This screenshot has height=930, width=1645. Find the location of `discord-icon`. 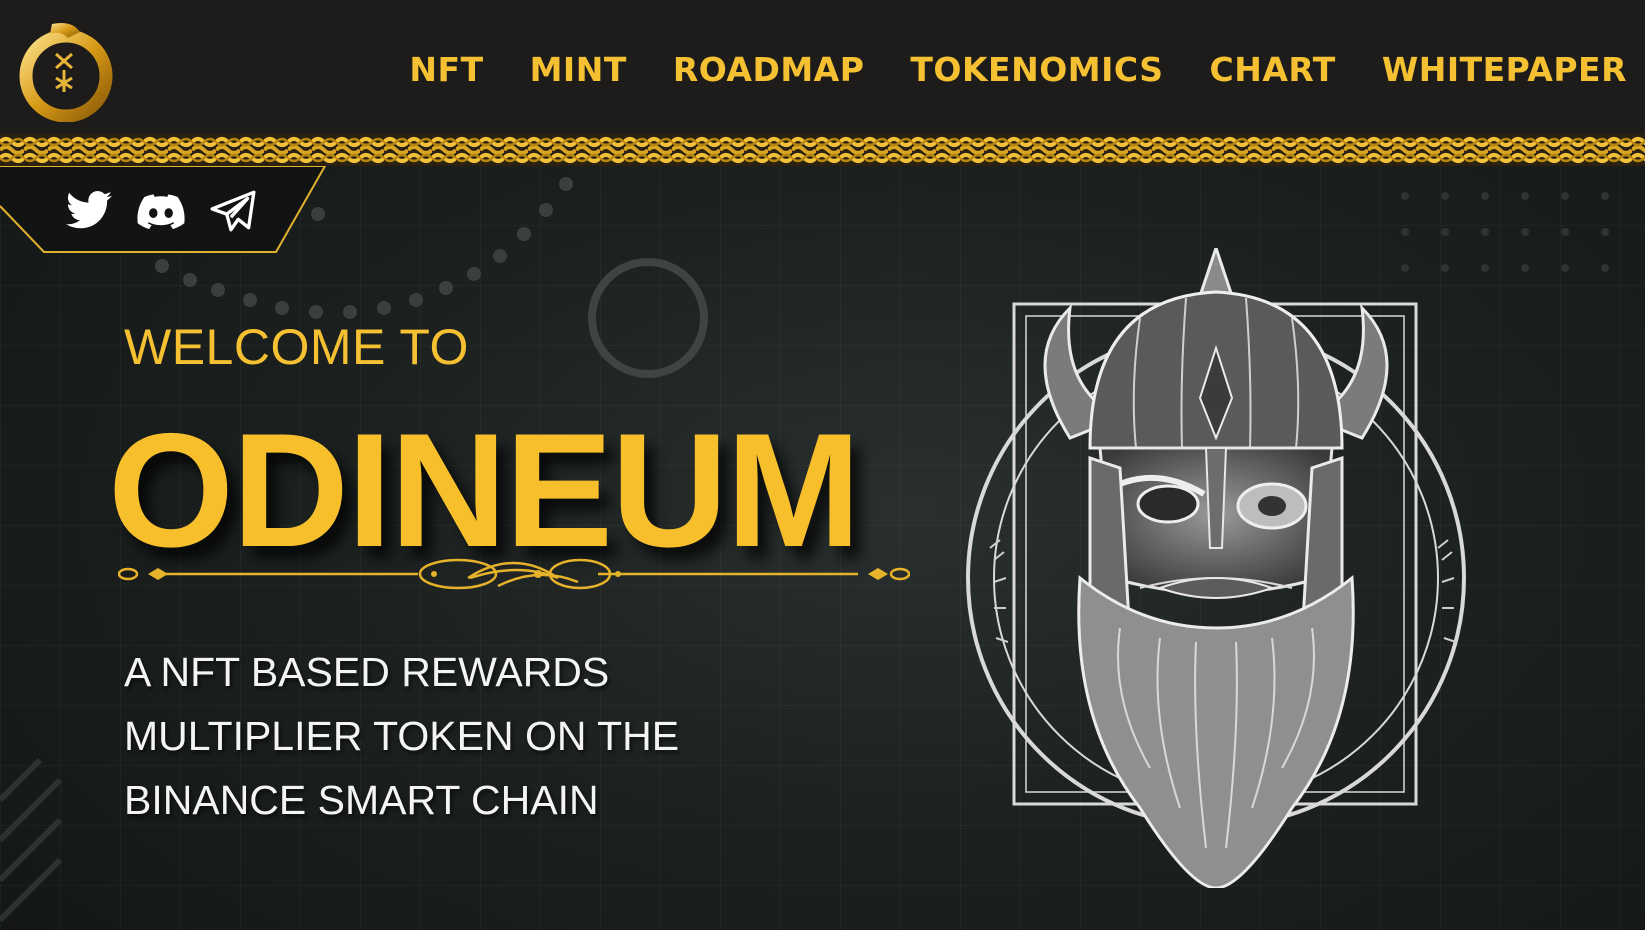

discord-icon is located at coordinates (161, 211).